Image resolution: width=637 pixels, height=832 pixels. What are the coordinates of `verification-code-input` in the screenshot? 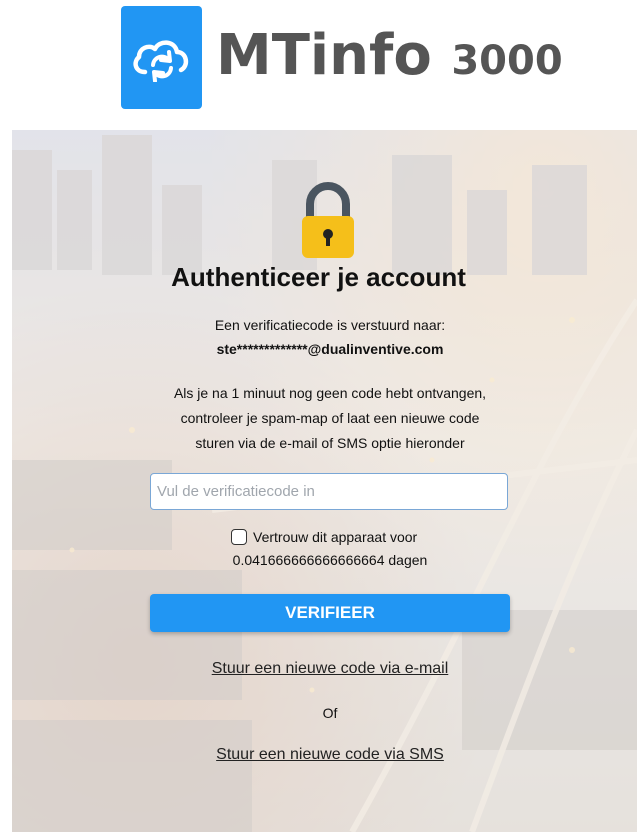 It's located at (329, 491).